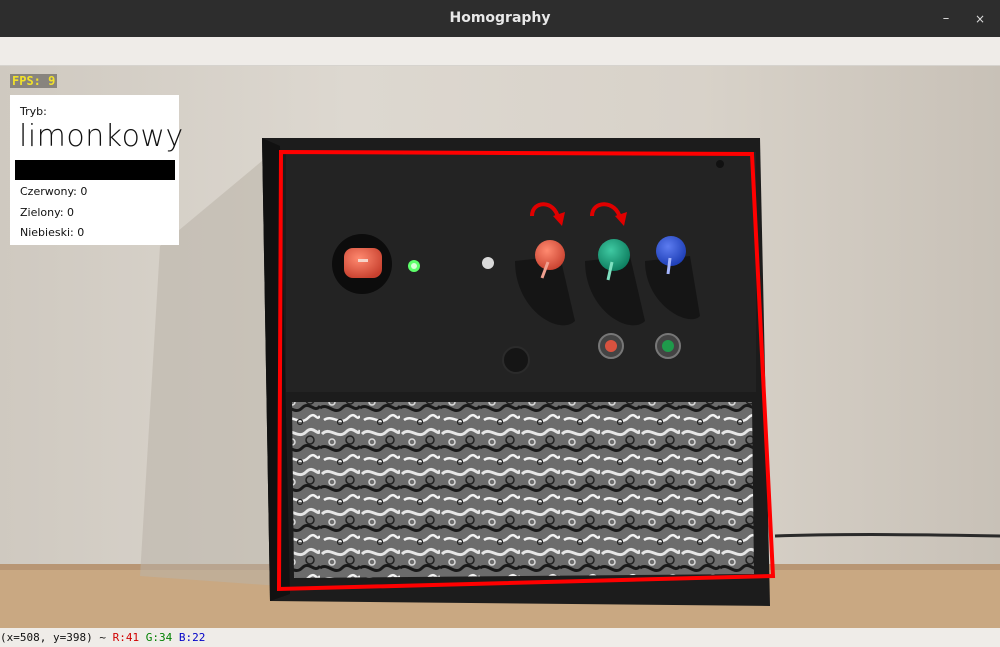 This screenshot has height=647, width=1000. What do you see at coordinates (516, 360) in the screenshot?
I see `round-hole` at bounding box center [516, 360].